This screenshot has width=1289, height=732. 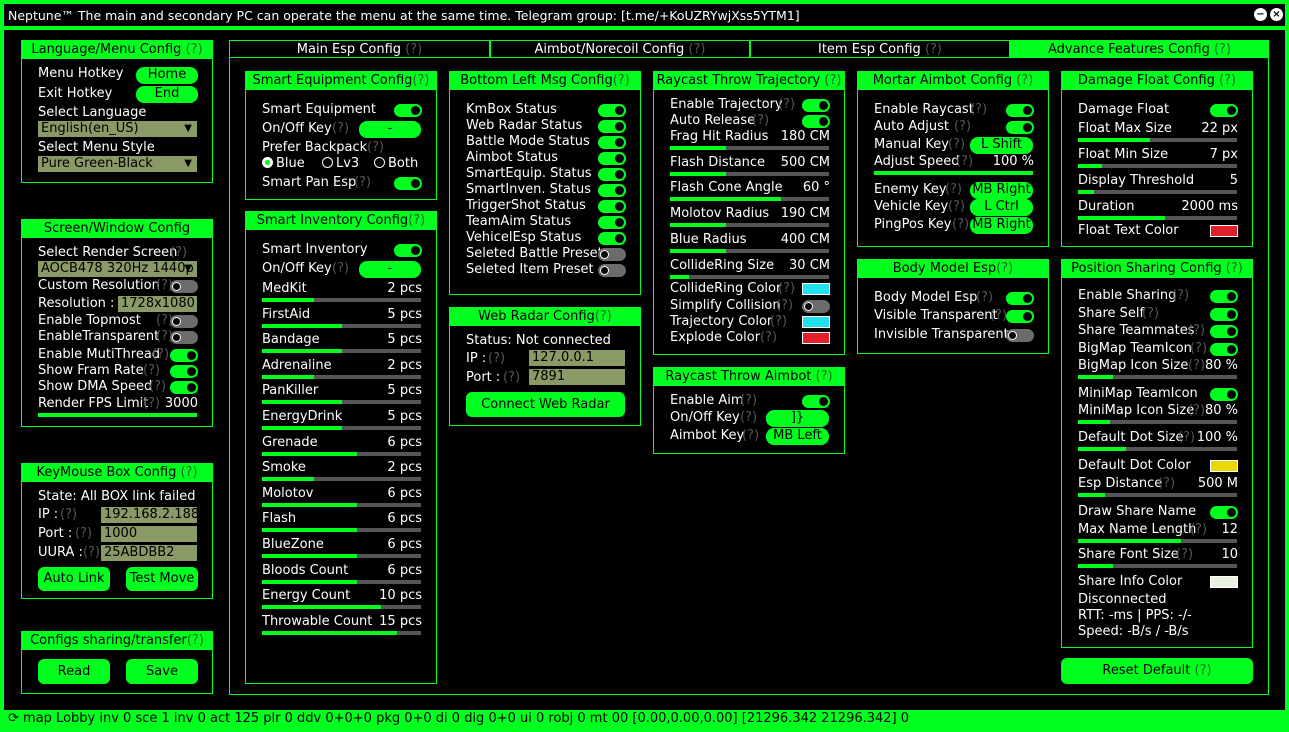 I want to click on enable-sharing-toggle, so click(x=1224, y=296).